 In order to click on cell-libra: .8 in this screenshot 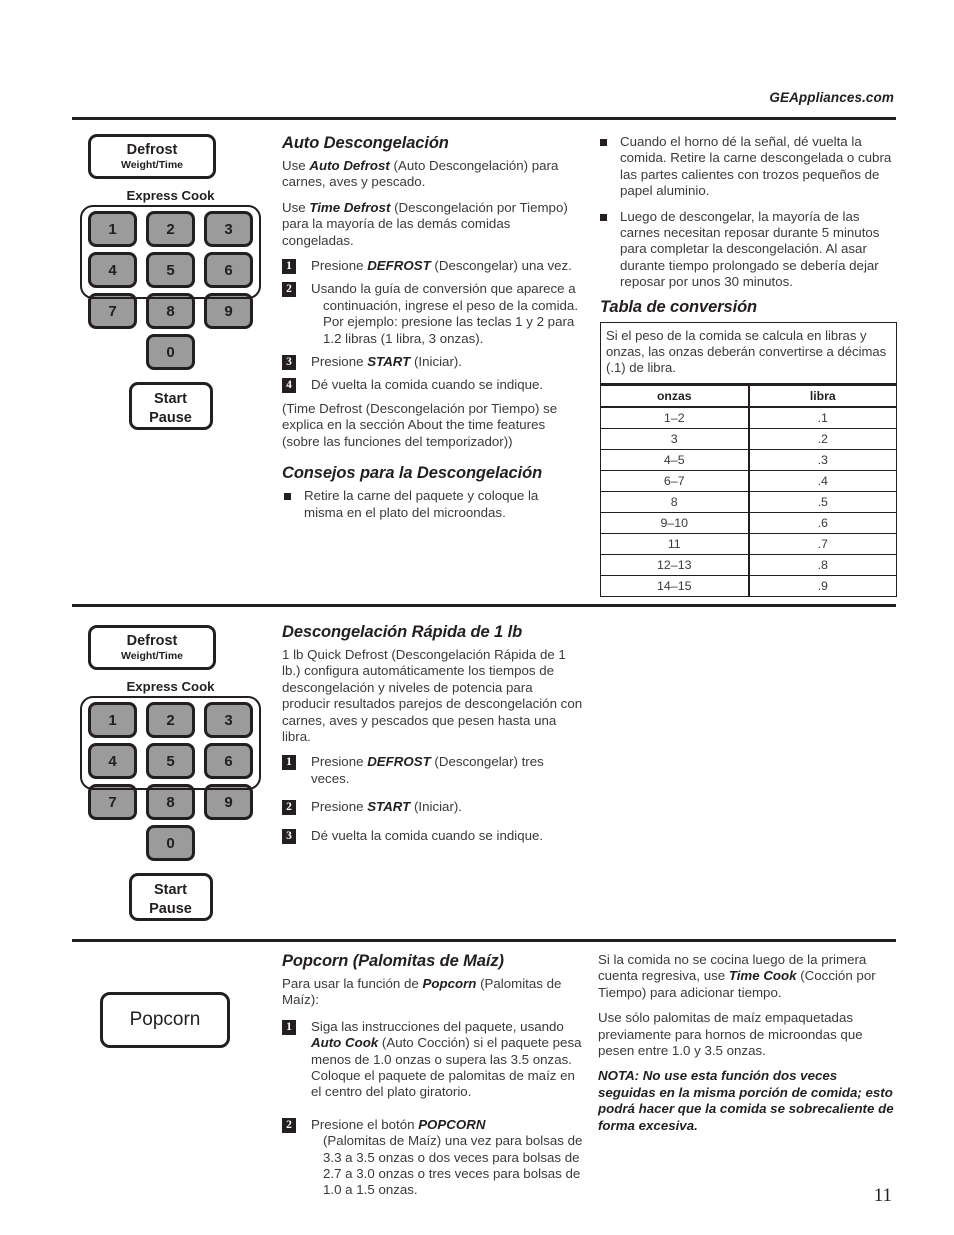, I will do `click(822, 564)`.